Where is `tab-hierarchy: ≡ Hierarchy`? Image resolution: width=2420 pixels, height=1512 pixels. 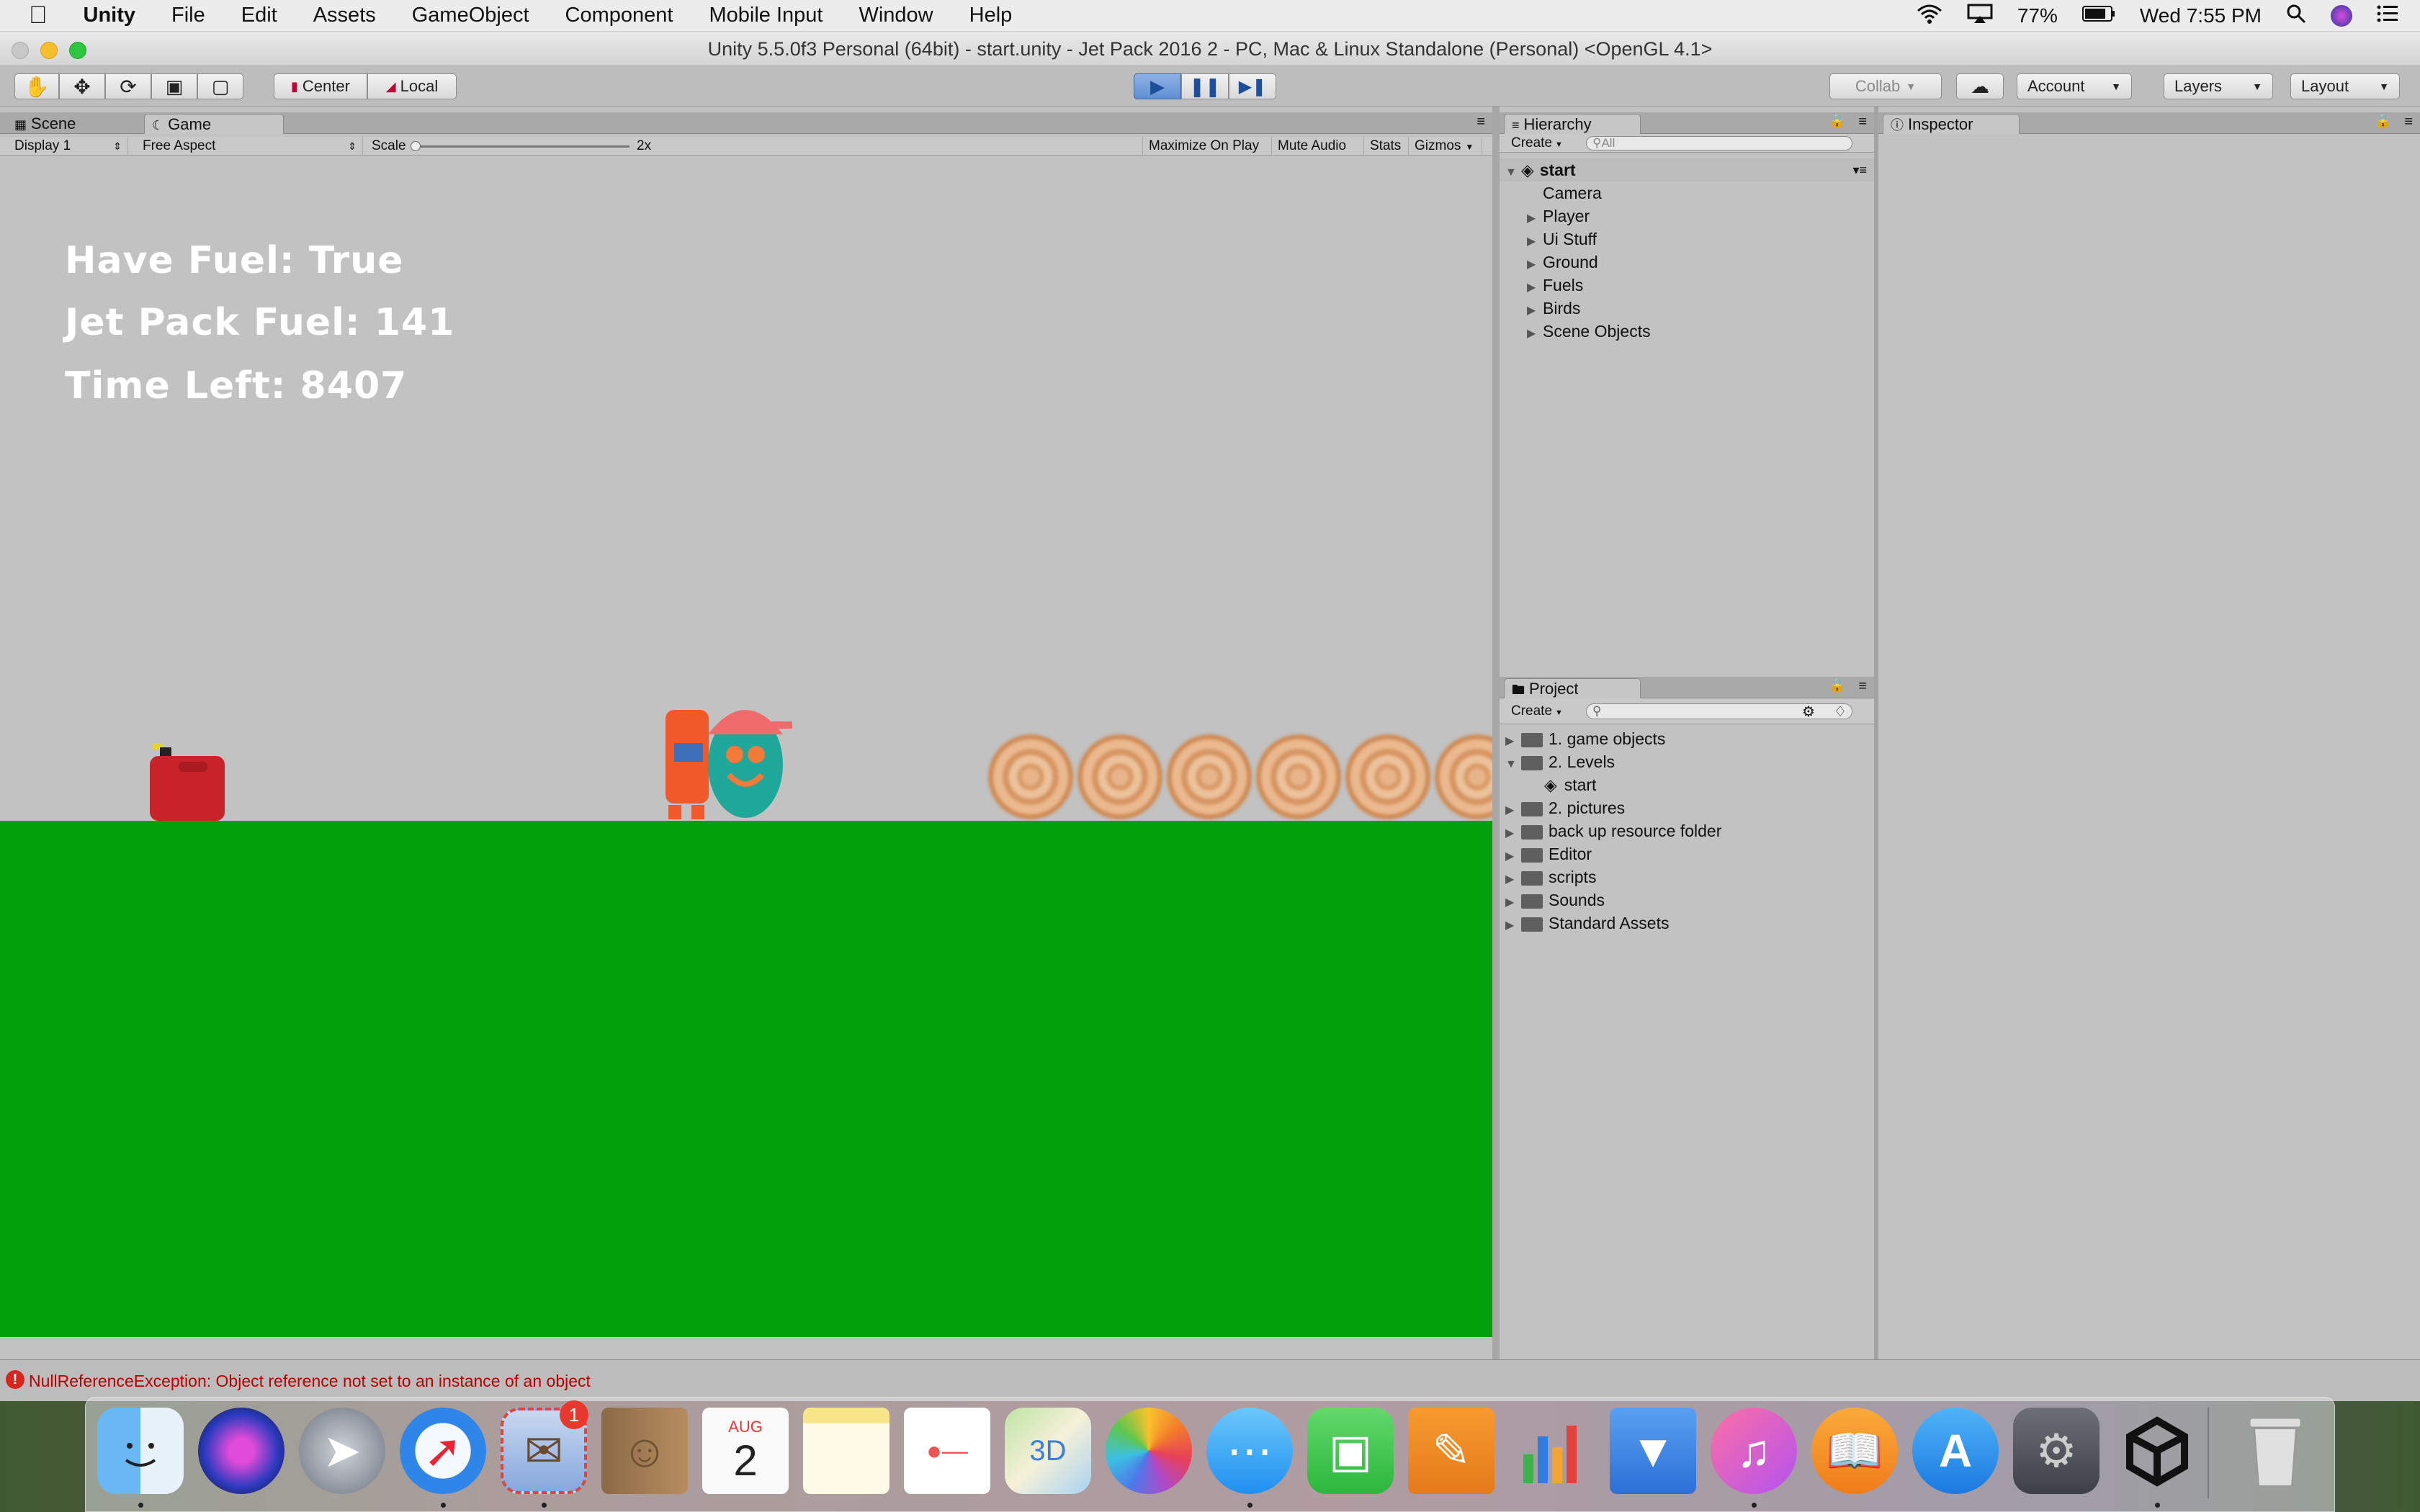 tab-hierarchy: ≡ Hierarchy is located at coordinates (1572, 124).